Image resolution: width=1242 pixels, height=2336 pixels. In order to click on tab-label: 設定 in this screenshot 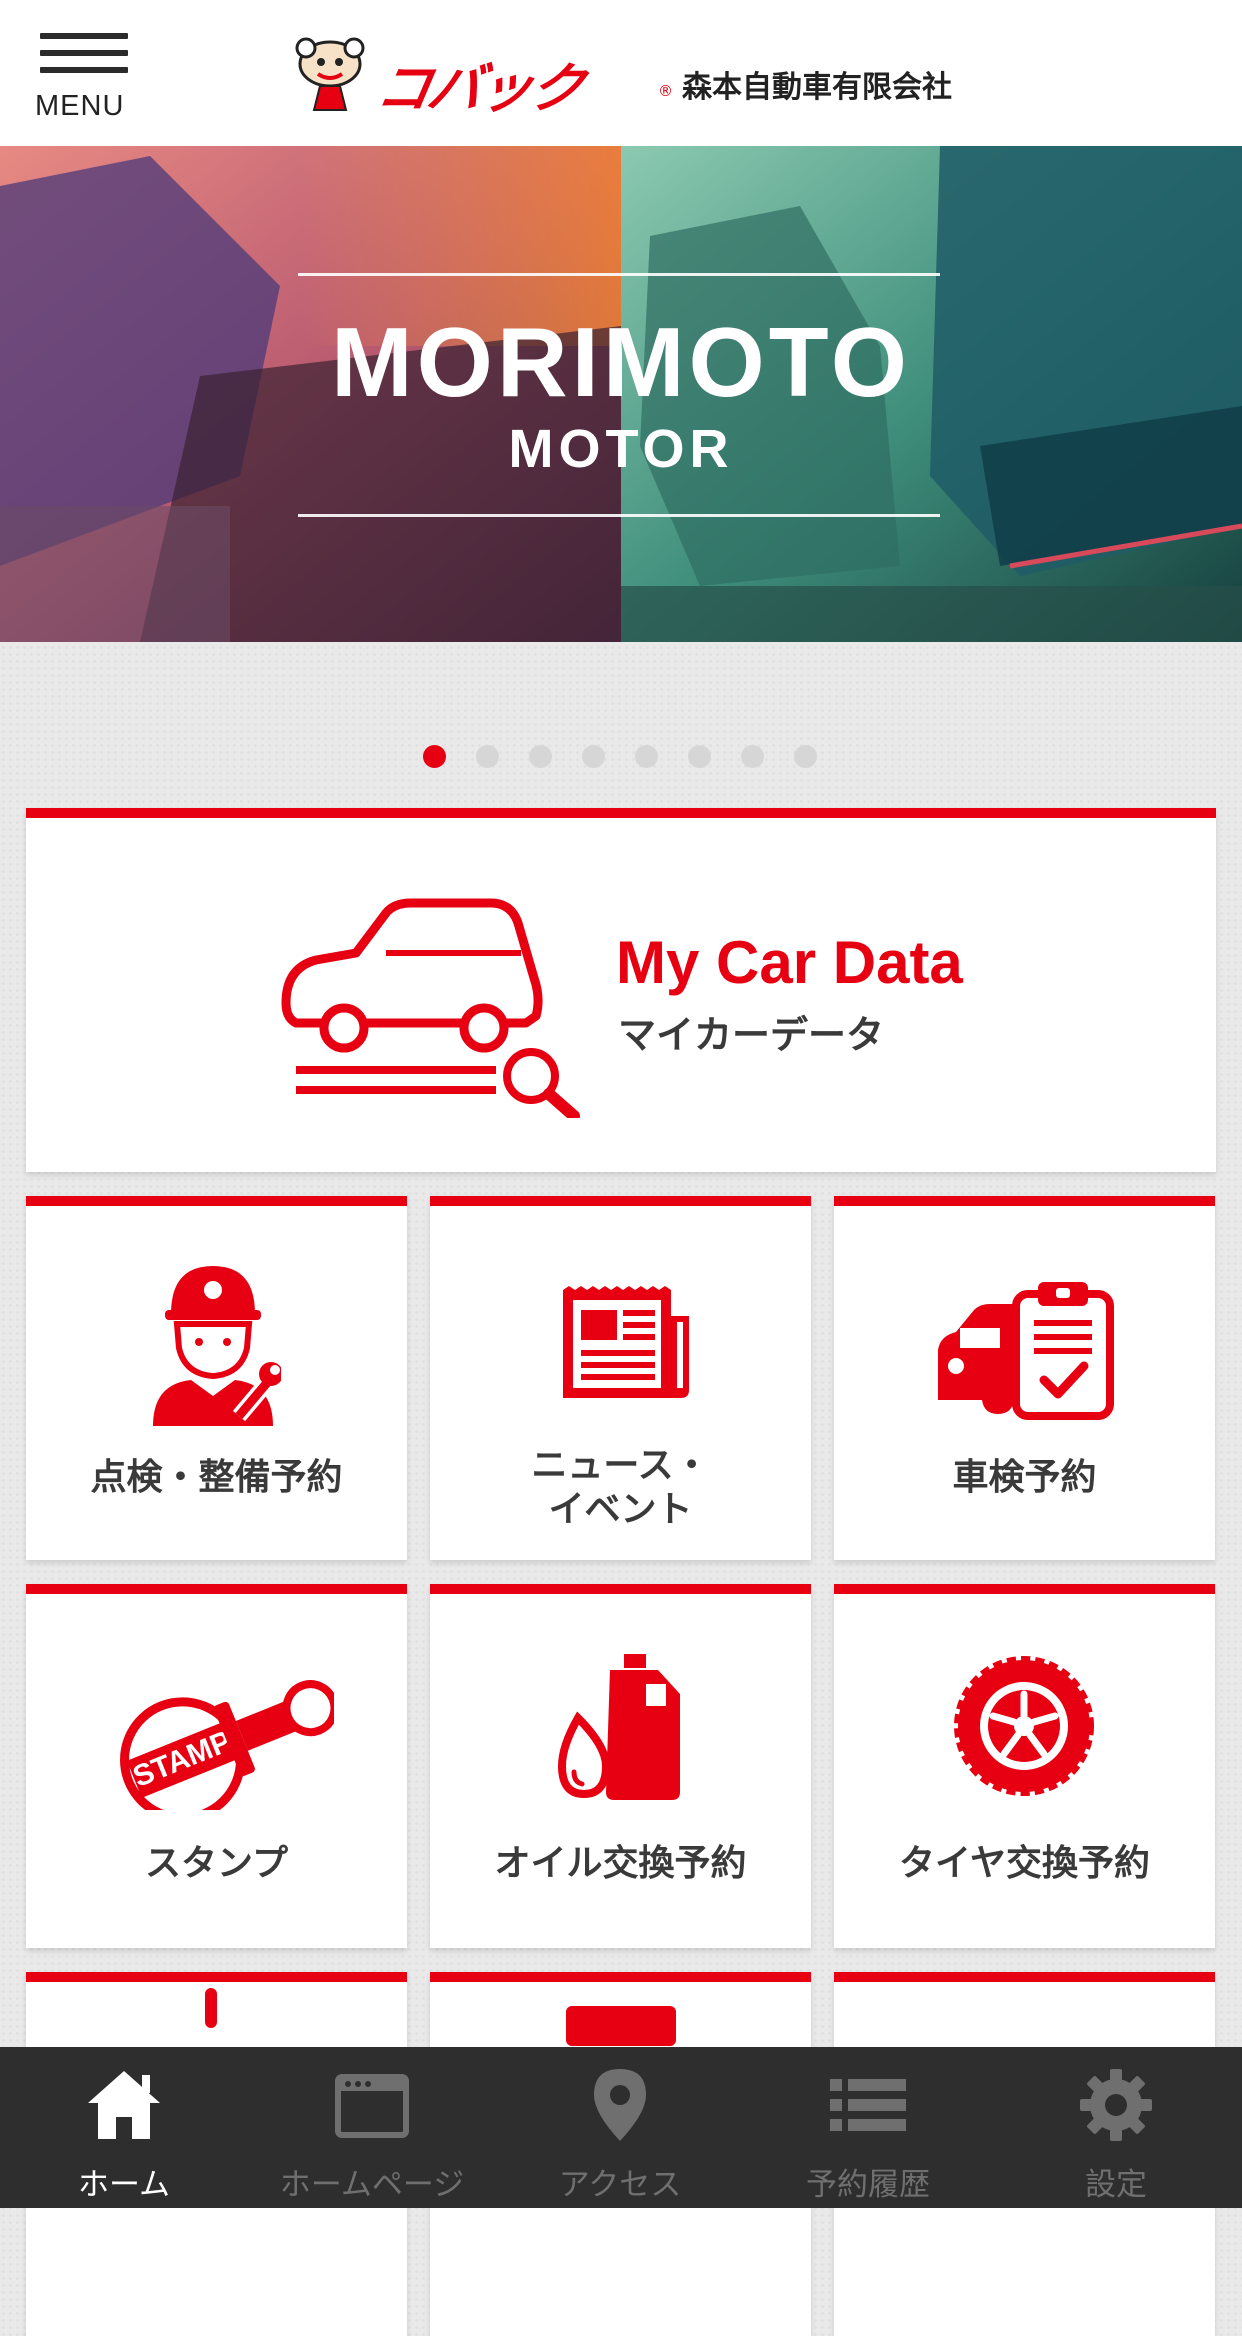, I will do `click(1116, 2185)`.